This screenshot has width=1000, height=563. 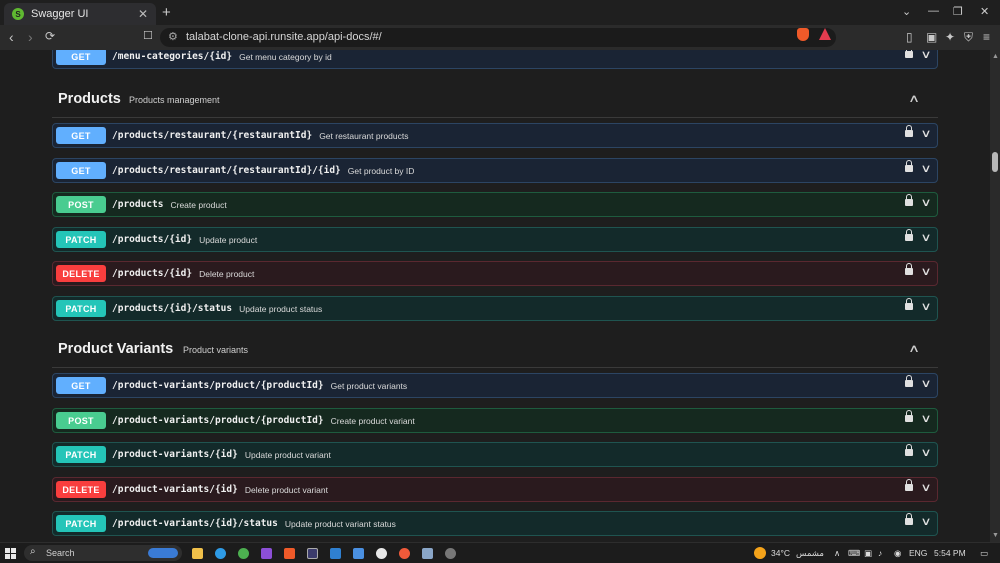 I want to click on section-title-products: Products, so click(x=89, y=99).